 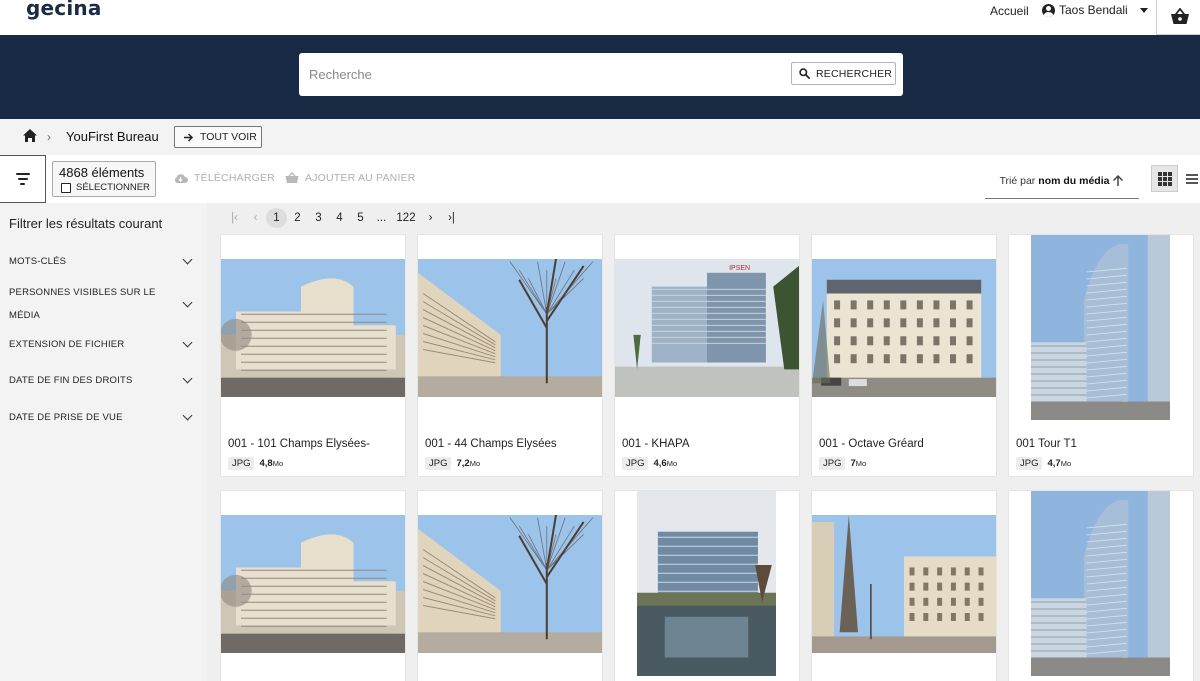 What do you see at coordinates (1017, 180) in the screenshot?
I see `sort-prefix: Trié par` at bounding box center [1017, 180].